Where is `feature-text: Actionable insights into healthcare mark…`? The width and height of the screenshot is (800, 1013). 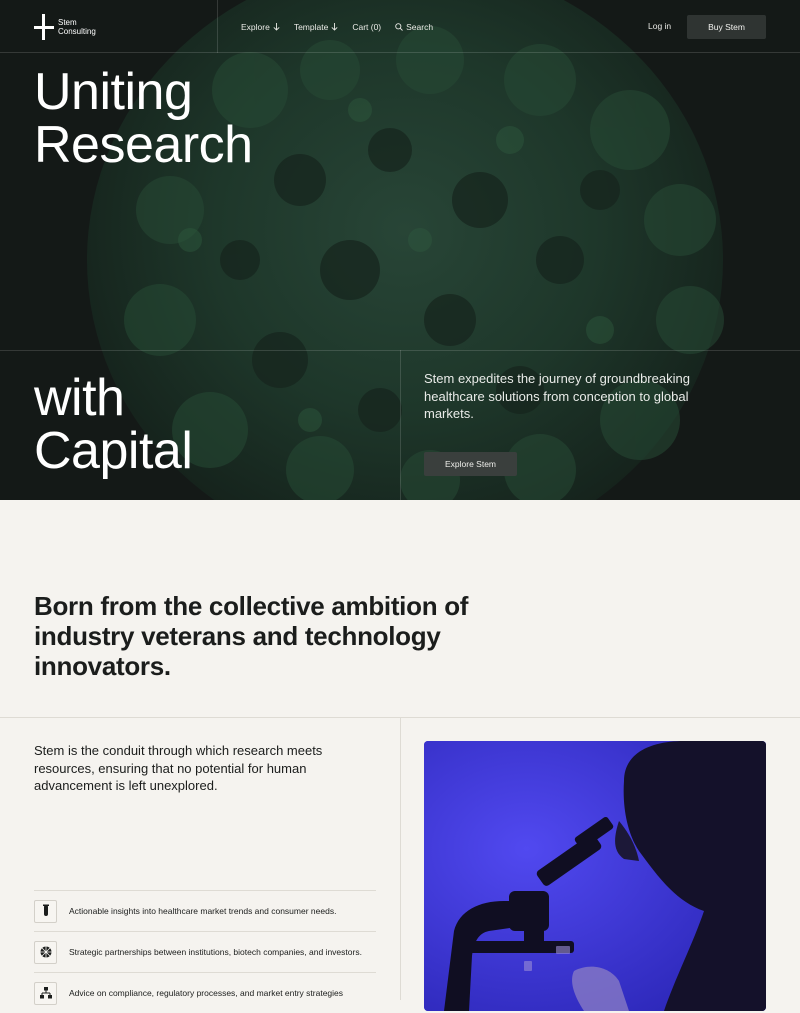
feature-text: Actionable insights into healthcare mark… is located at coordinates (203, 911).